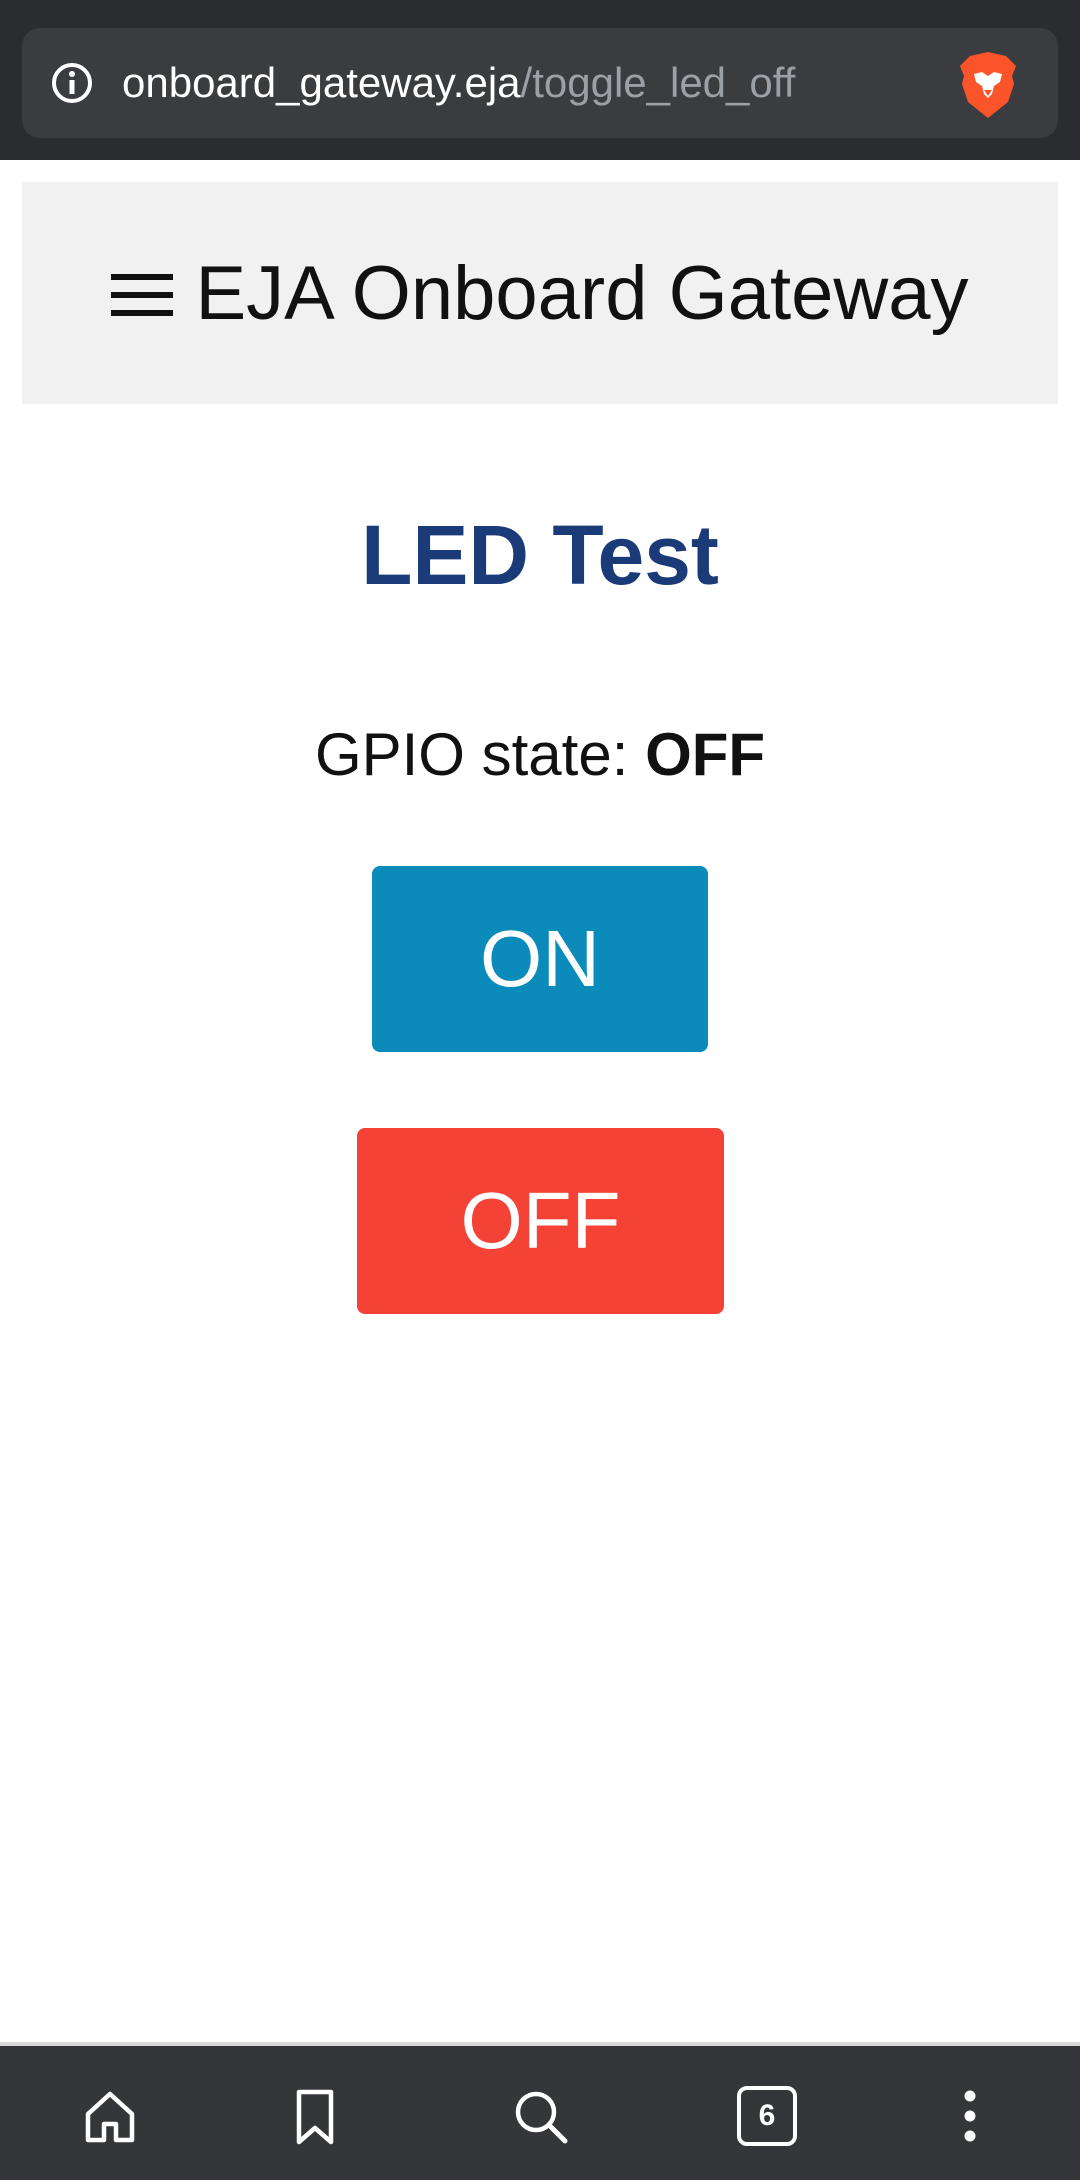  Describe the element at coordinates (72, 83) in the screenshot. I see `info-icon` at that location.